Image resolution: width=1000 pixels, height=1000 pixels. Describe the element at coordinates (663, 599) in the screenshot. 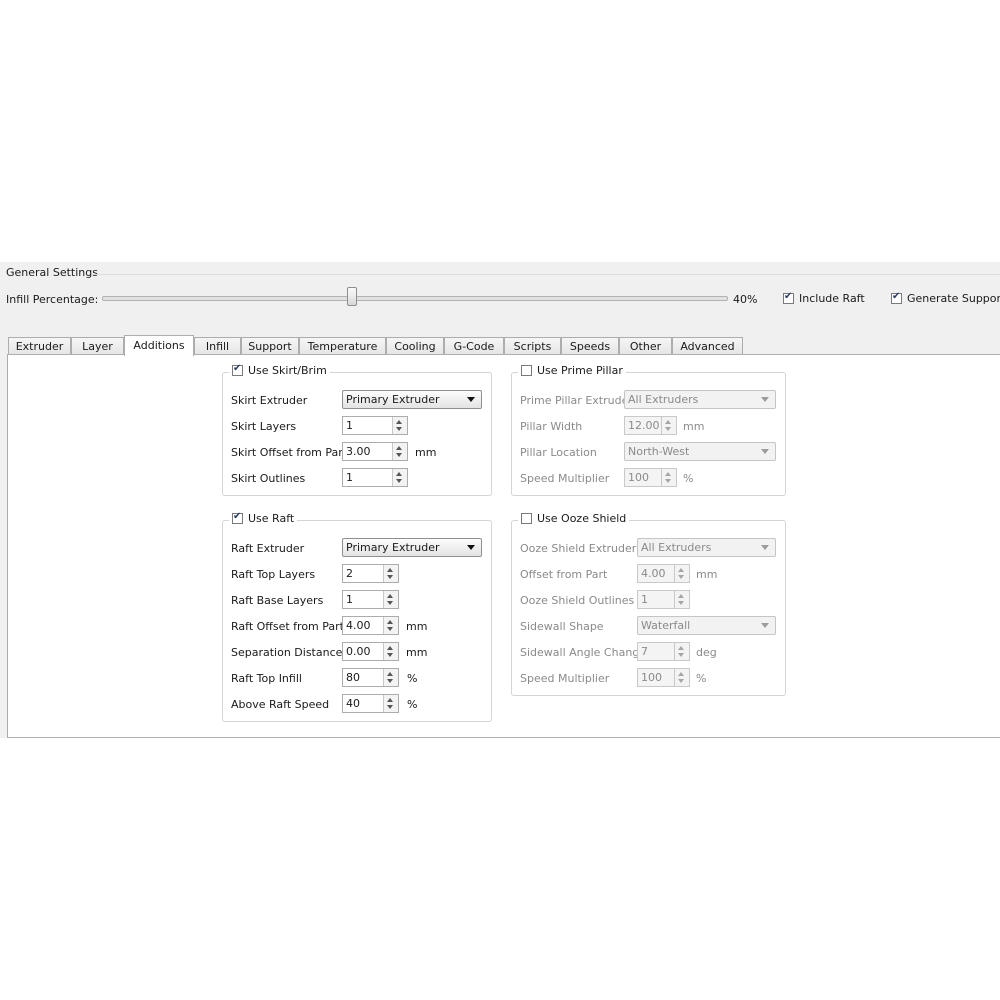

I see `ooze-shield-outlines-spinbox: 1` at that location.